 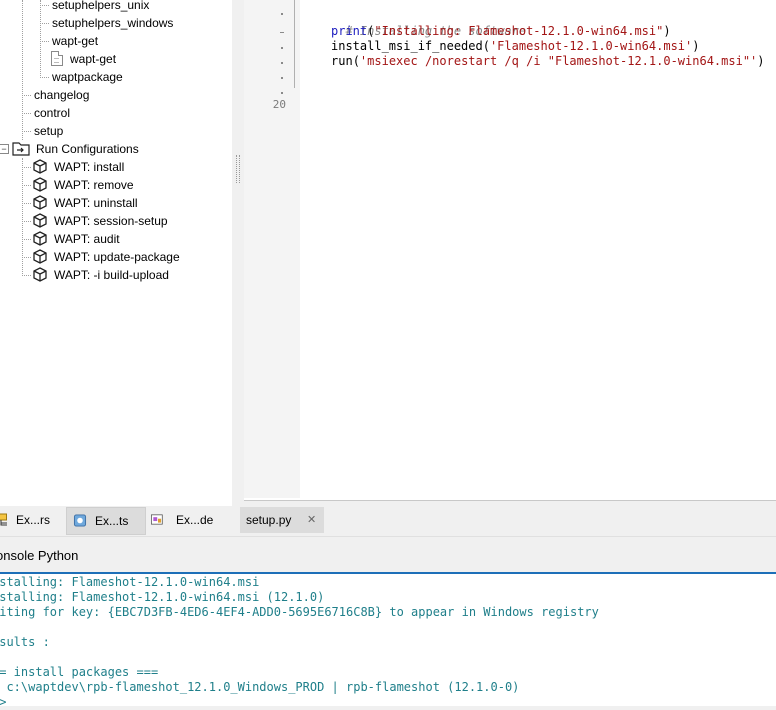 I want to click on code-explorer-icon, so click(x=157, y=519).